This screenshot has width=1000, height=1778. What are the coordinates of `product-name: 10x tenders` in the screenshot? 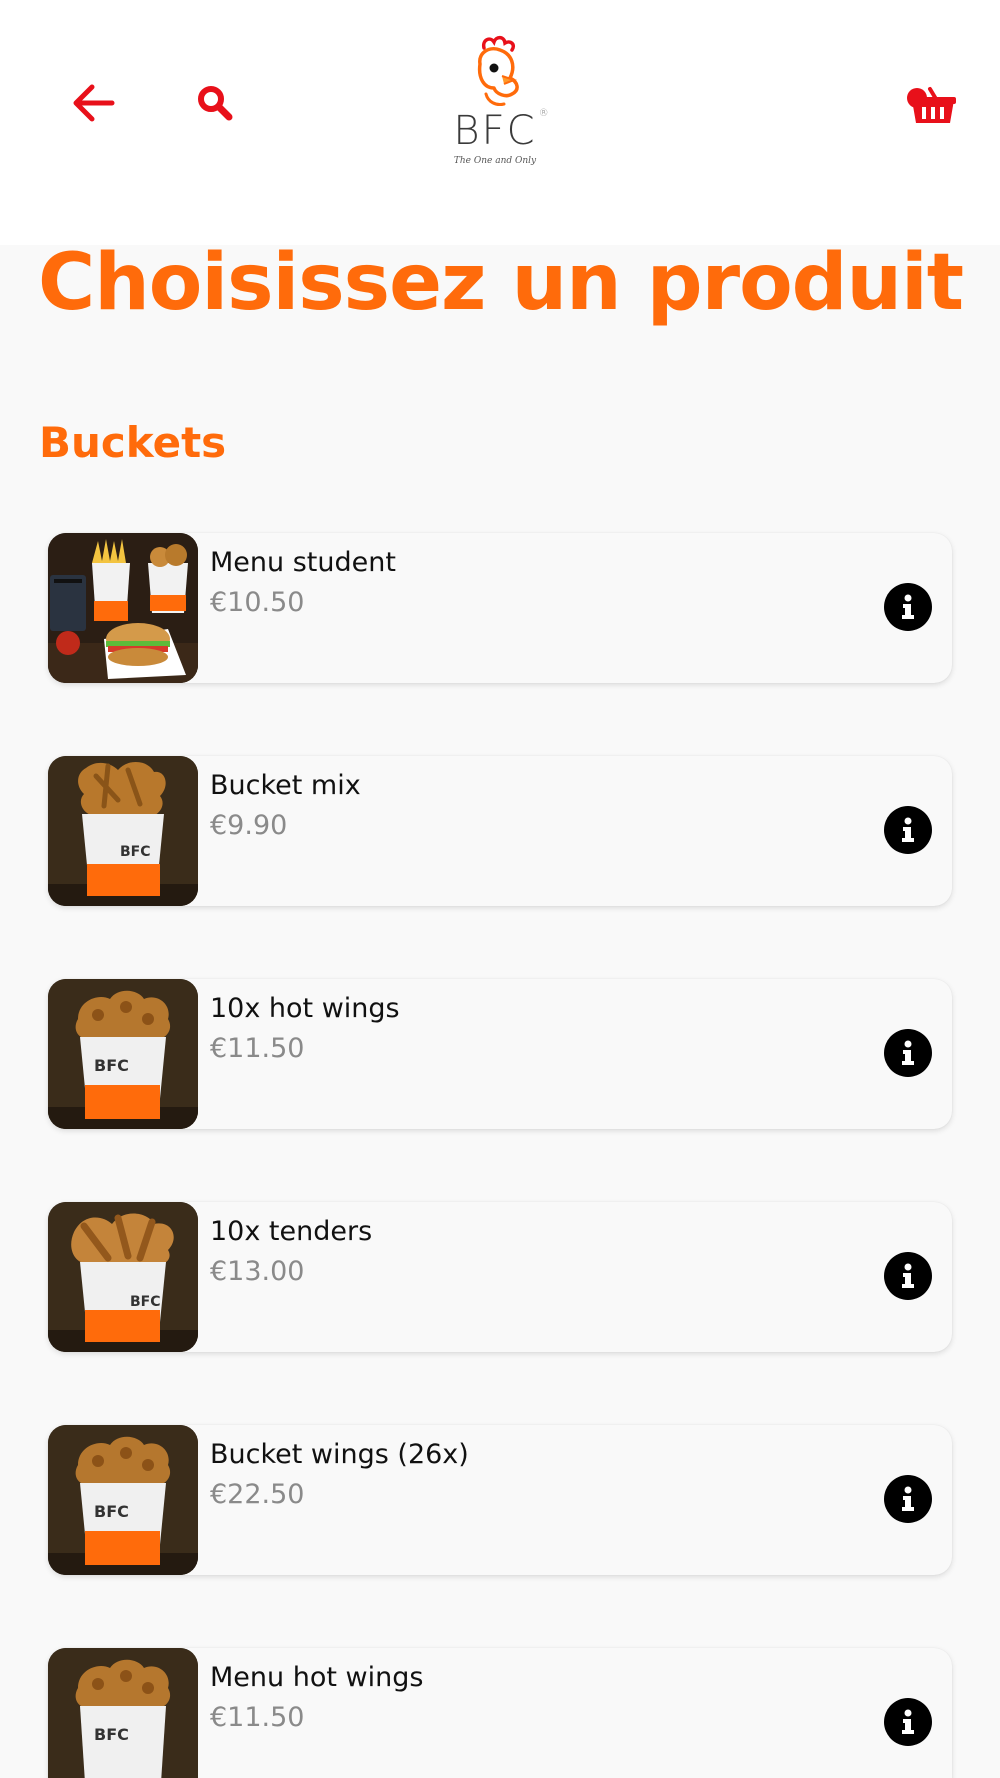 It's located at (291, 1231).